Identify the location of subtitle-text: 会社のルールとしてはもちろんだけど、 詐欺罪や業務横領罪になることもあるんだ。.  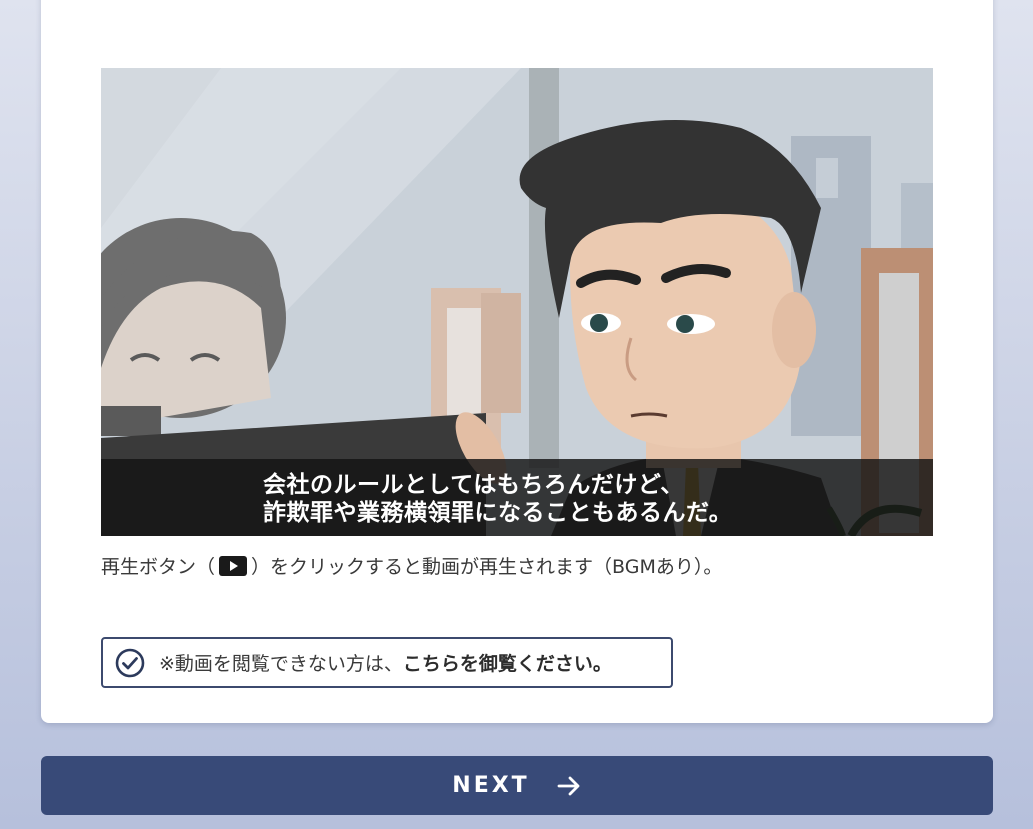
(497, 499).